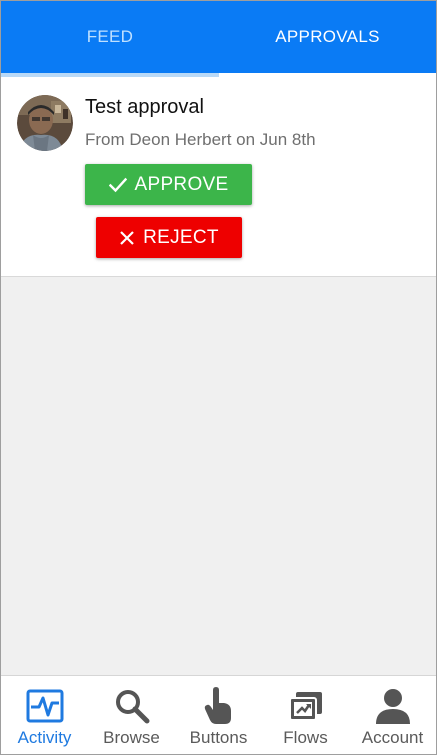  I want to click on nav-item-flows: Flows, so click(305, 715).